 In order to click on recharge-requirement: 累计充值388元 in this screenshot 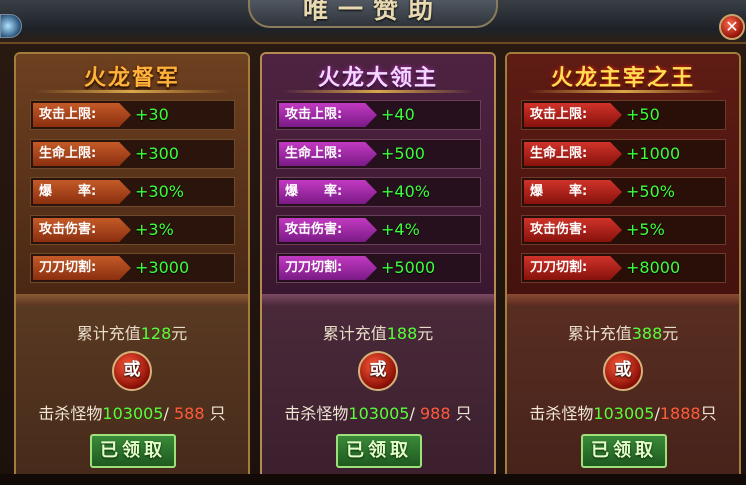, I will do `click(623, 333)`.